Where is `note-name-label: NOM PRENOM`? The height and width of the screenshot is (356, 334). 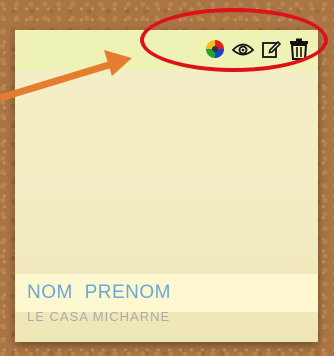 note-name-label: NOM PRENOM is located at coordinates (99, 292).